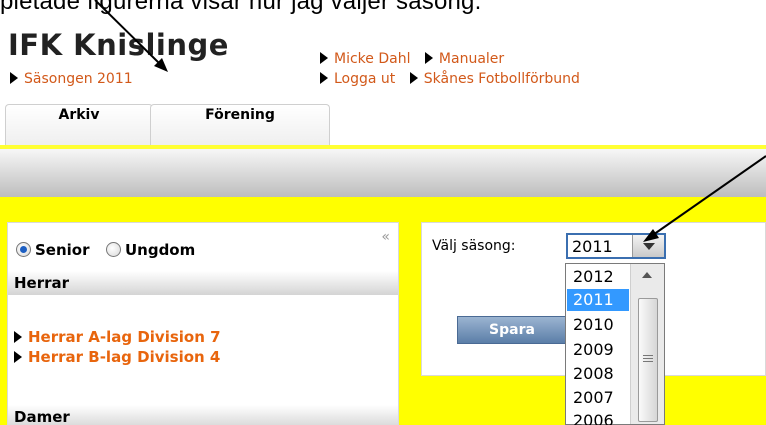  I want to click on scrollbar-thumb, so click(648, 360).